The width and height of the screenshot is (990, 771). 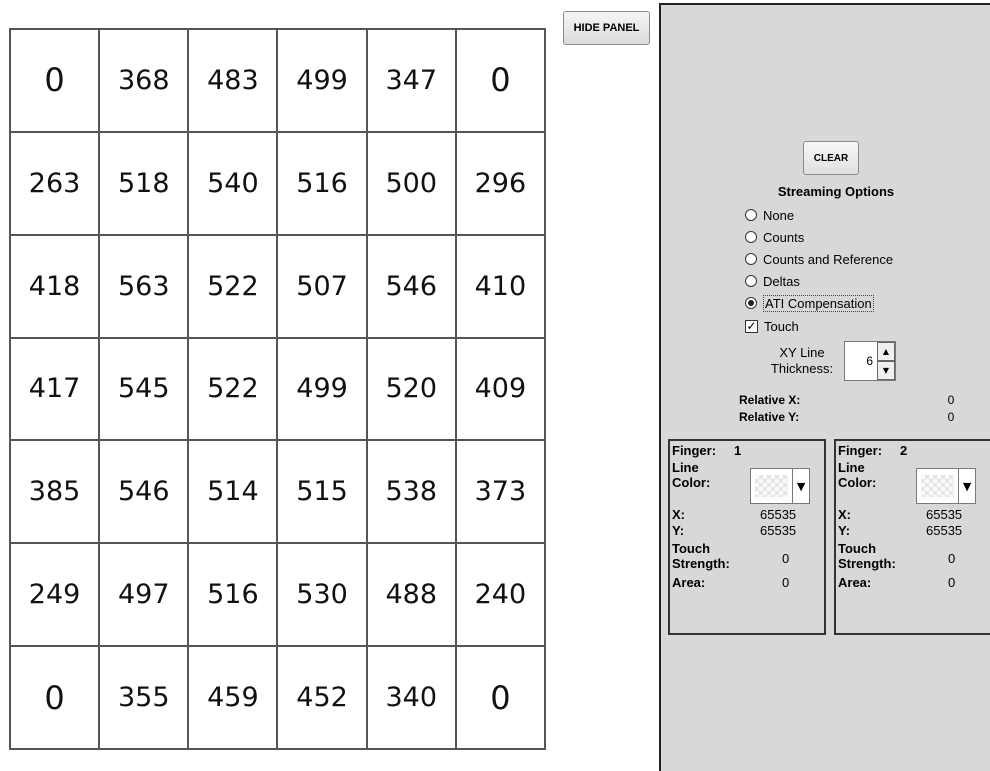 What do you see at coordinates (322, 595) in the screenshot?
I see `grid-cell: 530` at bounding box center [322, 595].